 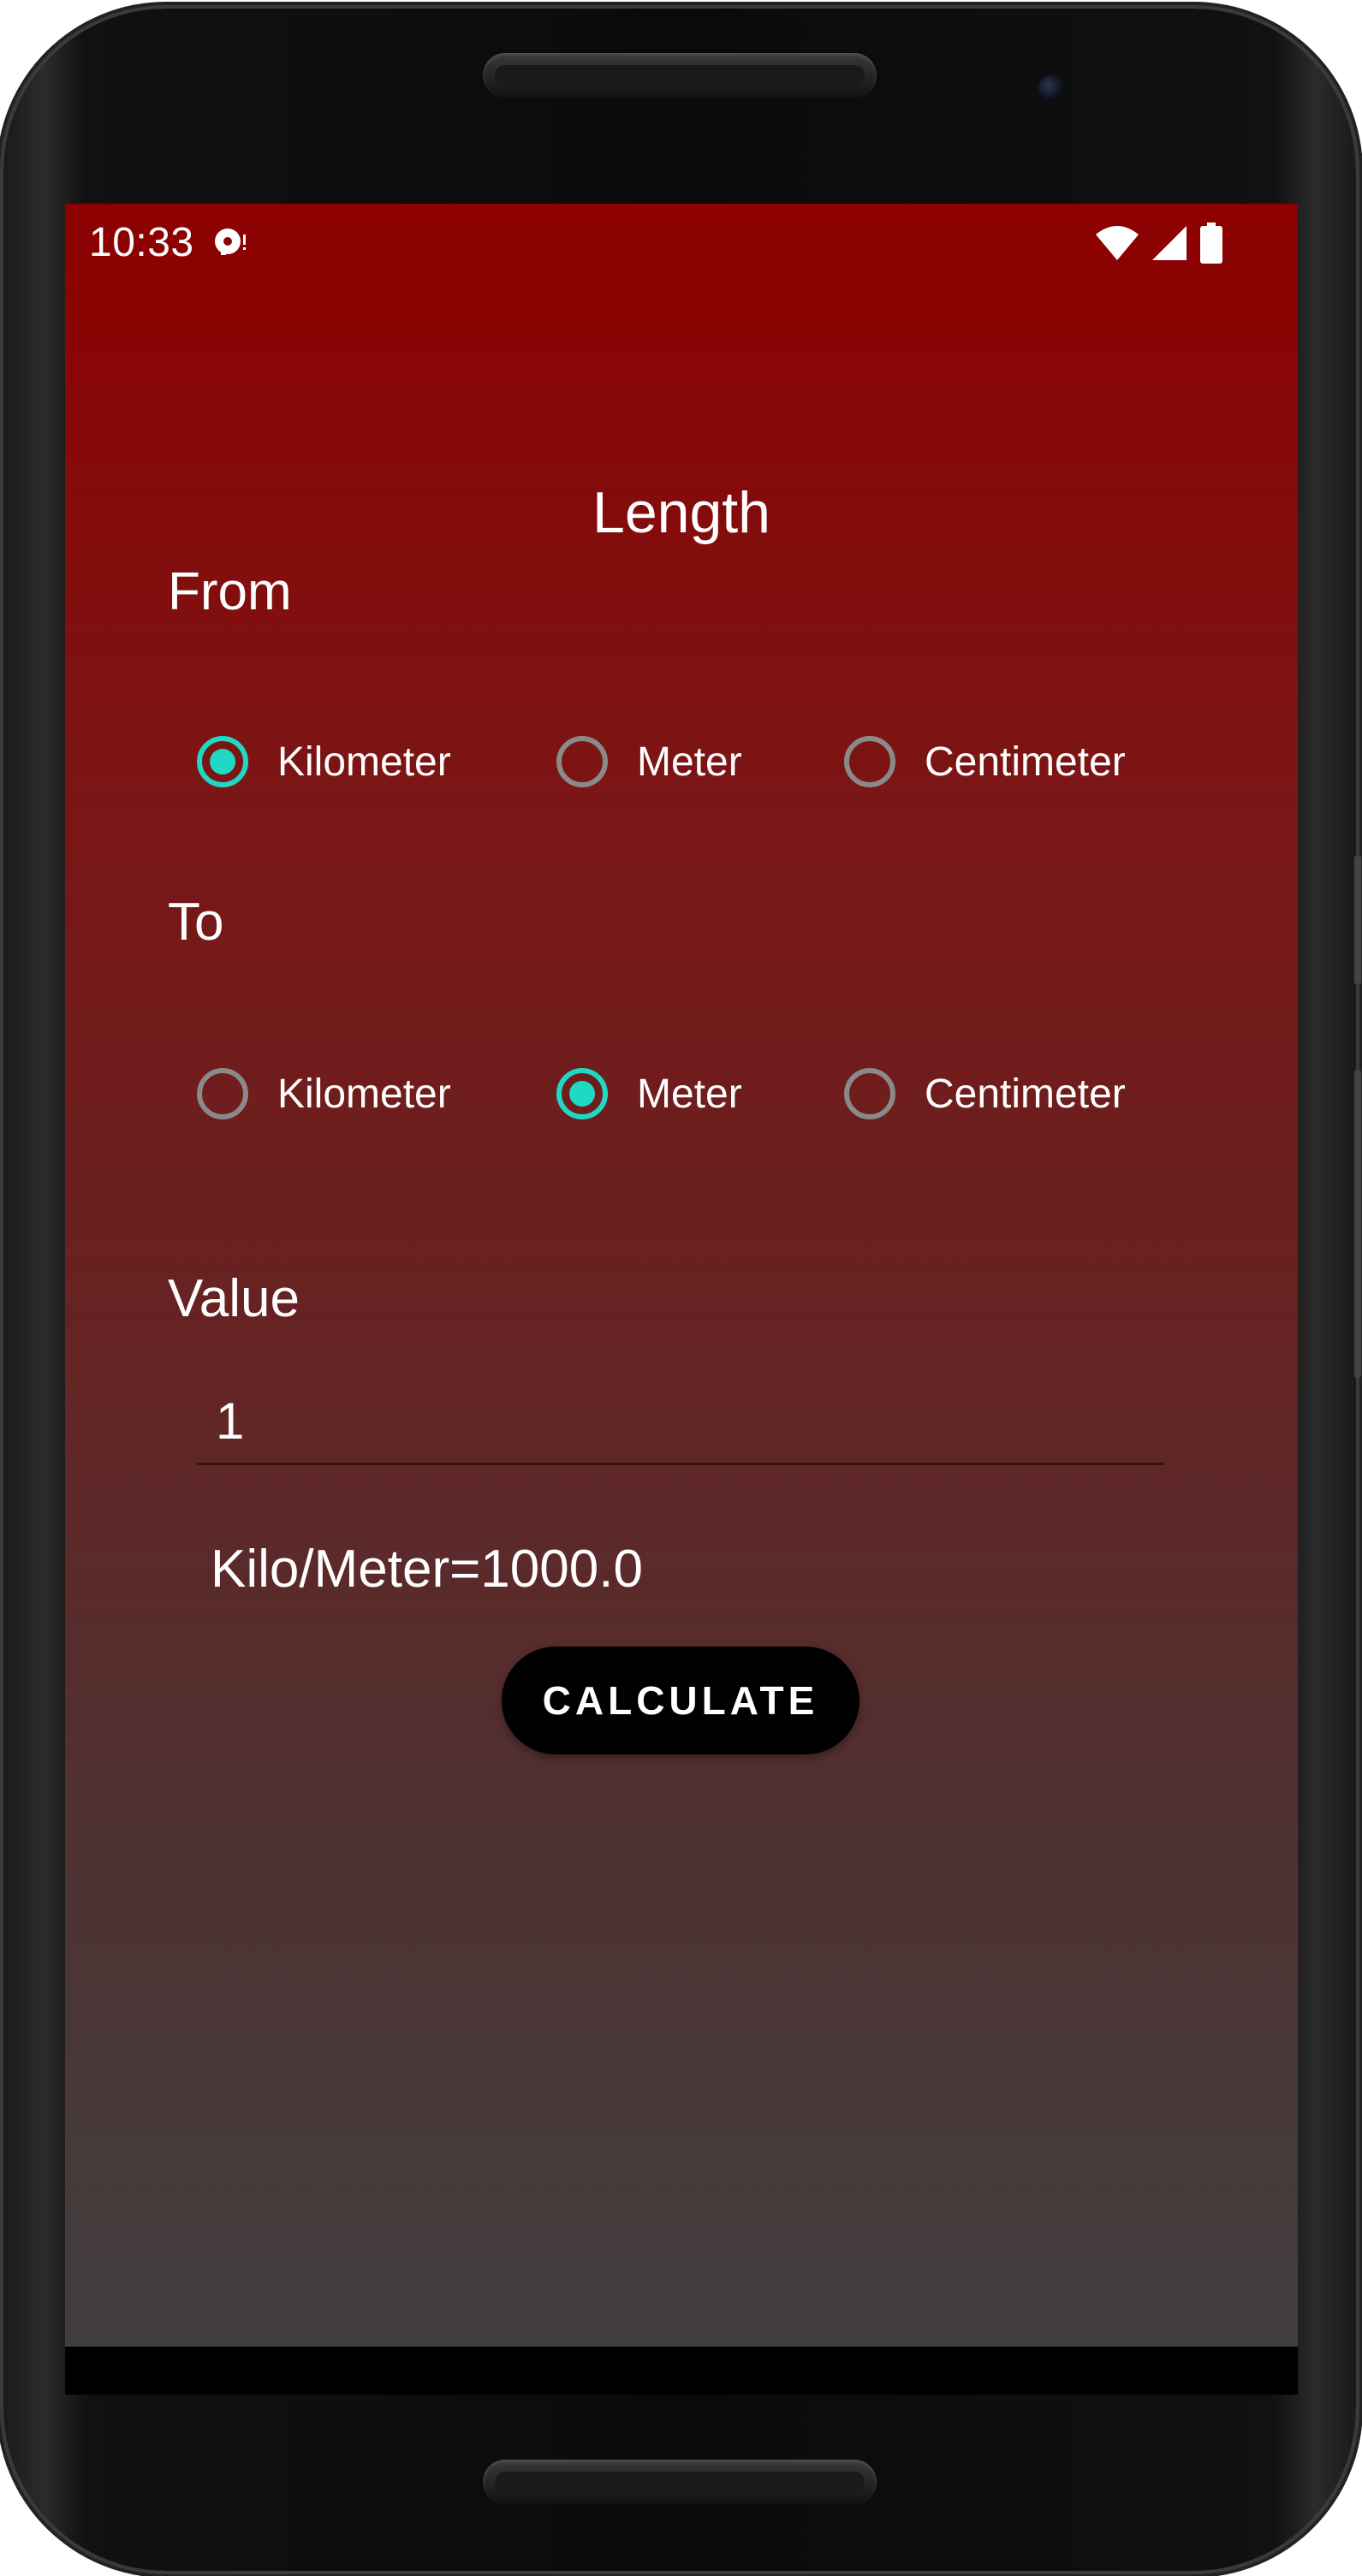 What do you see at coordinates (196, 922) in the screenshot?
I see `to-label: To` at bounding box center [196, 922].